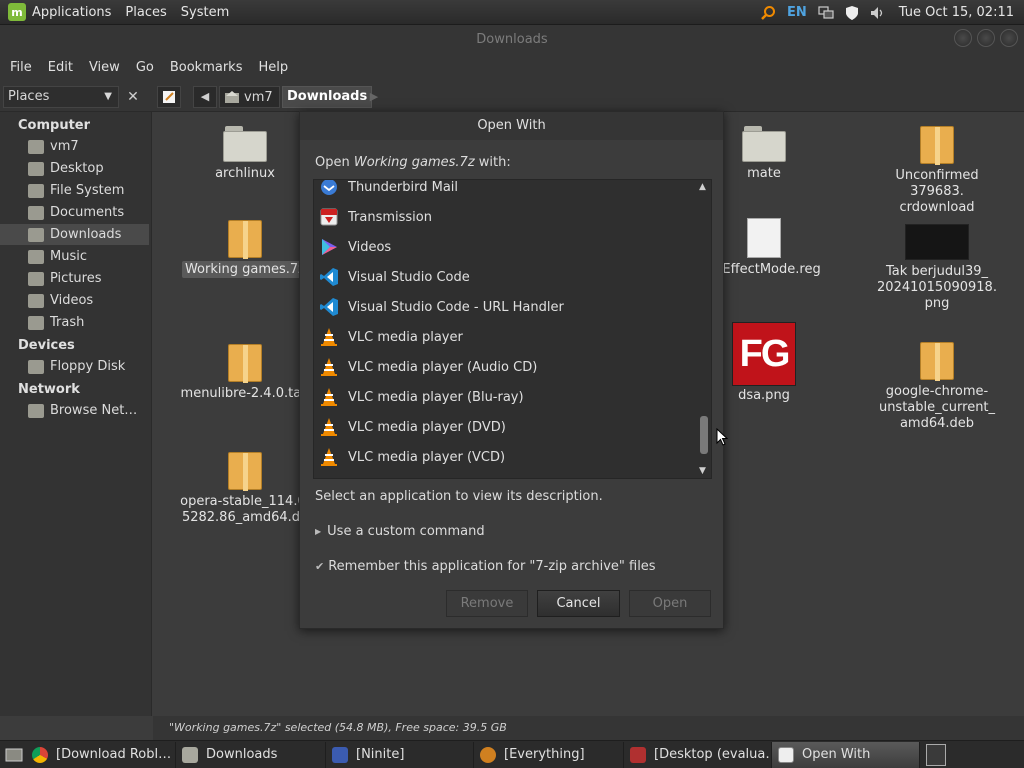  What do you see at coordinates (245, 154) in the screenshot?
I see `file-item: archlinux` at bounding box center [245, 154].